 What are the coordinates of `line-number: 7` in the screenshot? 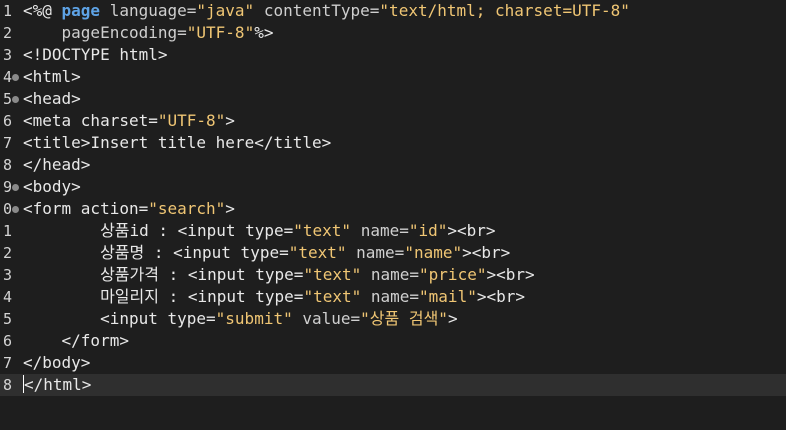 It's located at (7, 363).